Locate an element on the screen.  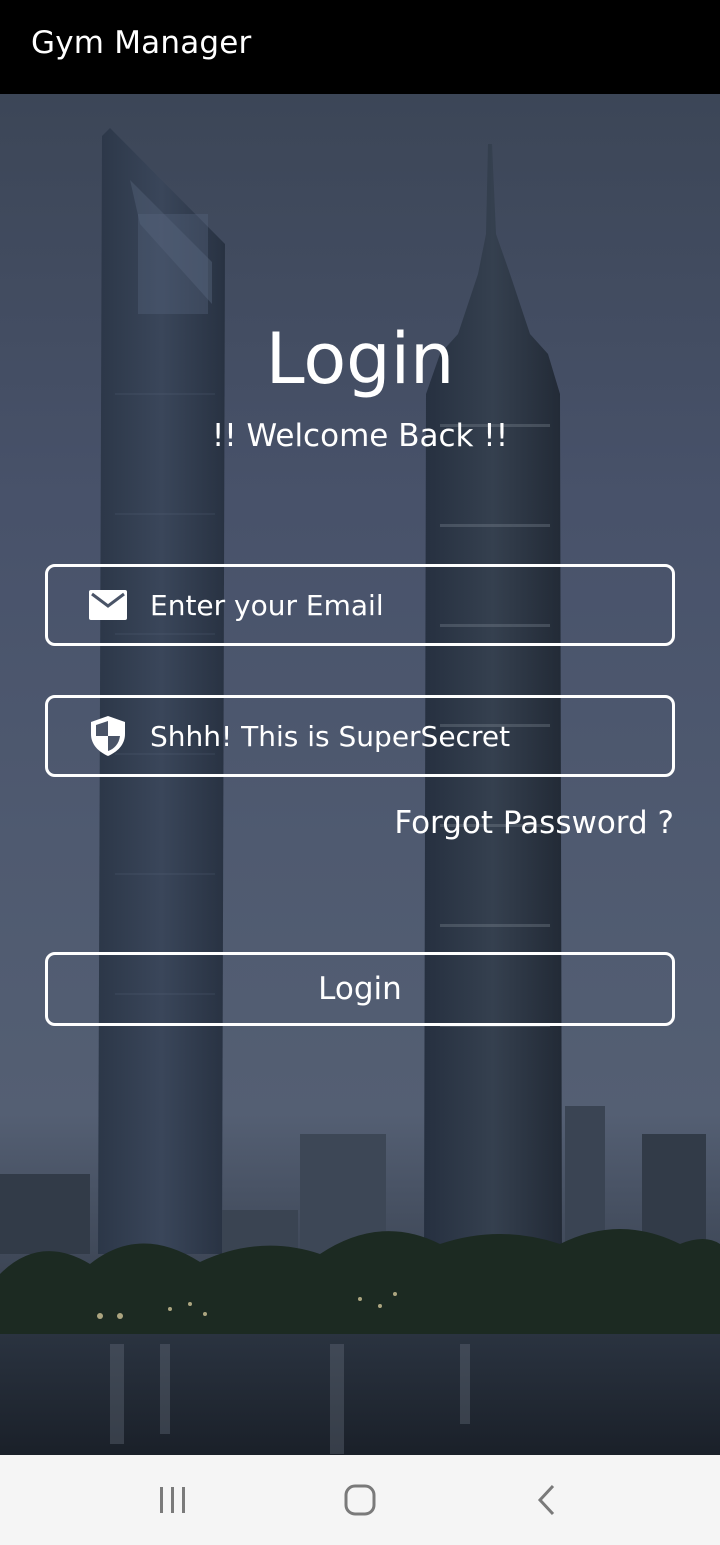
system-nav-bar is located at coordinates (360, 1500).